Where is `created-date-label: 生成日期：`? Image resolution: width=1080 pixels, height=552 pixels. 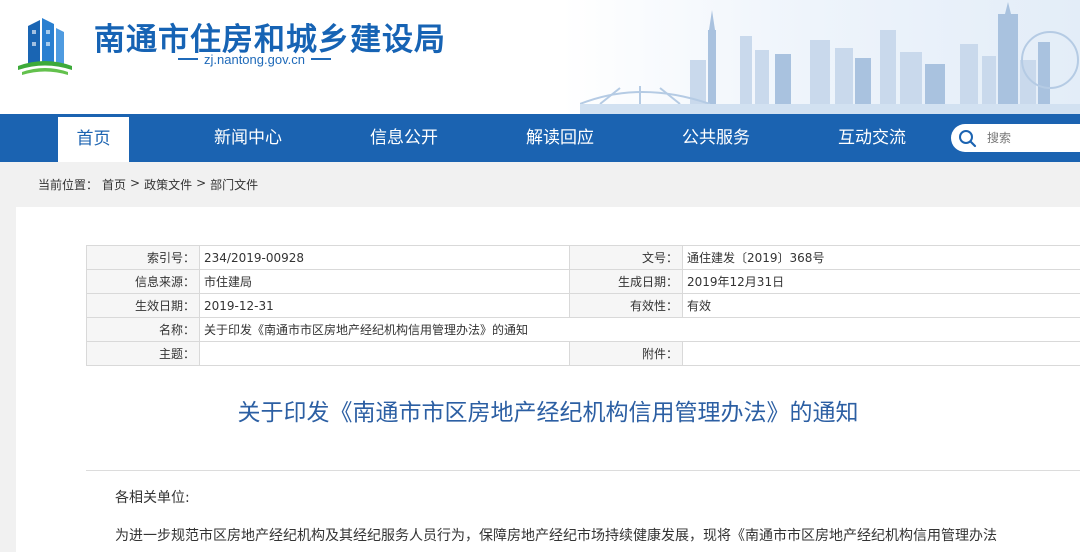
created-date-label: 生成日期： is located at coordinates (626, 281).